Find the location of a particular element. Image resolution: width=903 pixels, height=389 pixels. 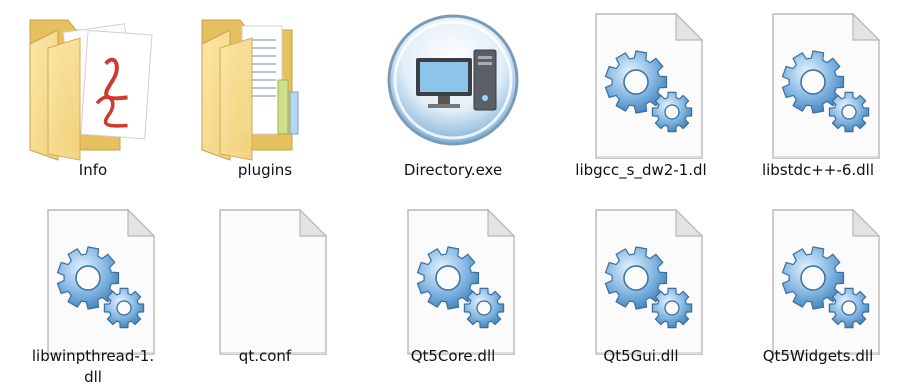

computer-application-icon is located at coordinates (453, 80).